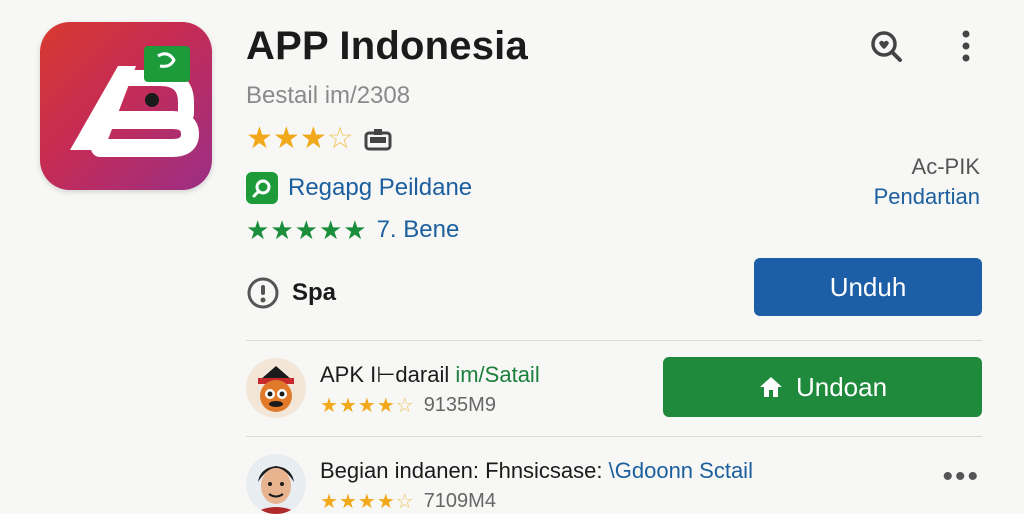 The width and height of the screenshot is (1024, 514). What do you see at coordinates (945, 166) in the screenshot?
I see `meta-line-1: Ac-PIK` at bounding box center [945, 166].